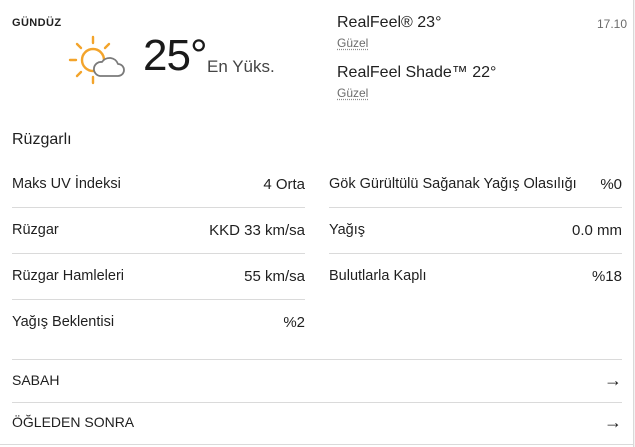 Image resolution: width=635 pixels, height=447 pixels. Describe the element at coordinates (42, 139) in the screenshot. I see `weather-phrase: Rüzgarlı` at that location.